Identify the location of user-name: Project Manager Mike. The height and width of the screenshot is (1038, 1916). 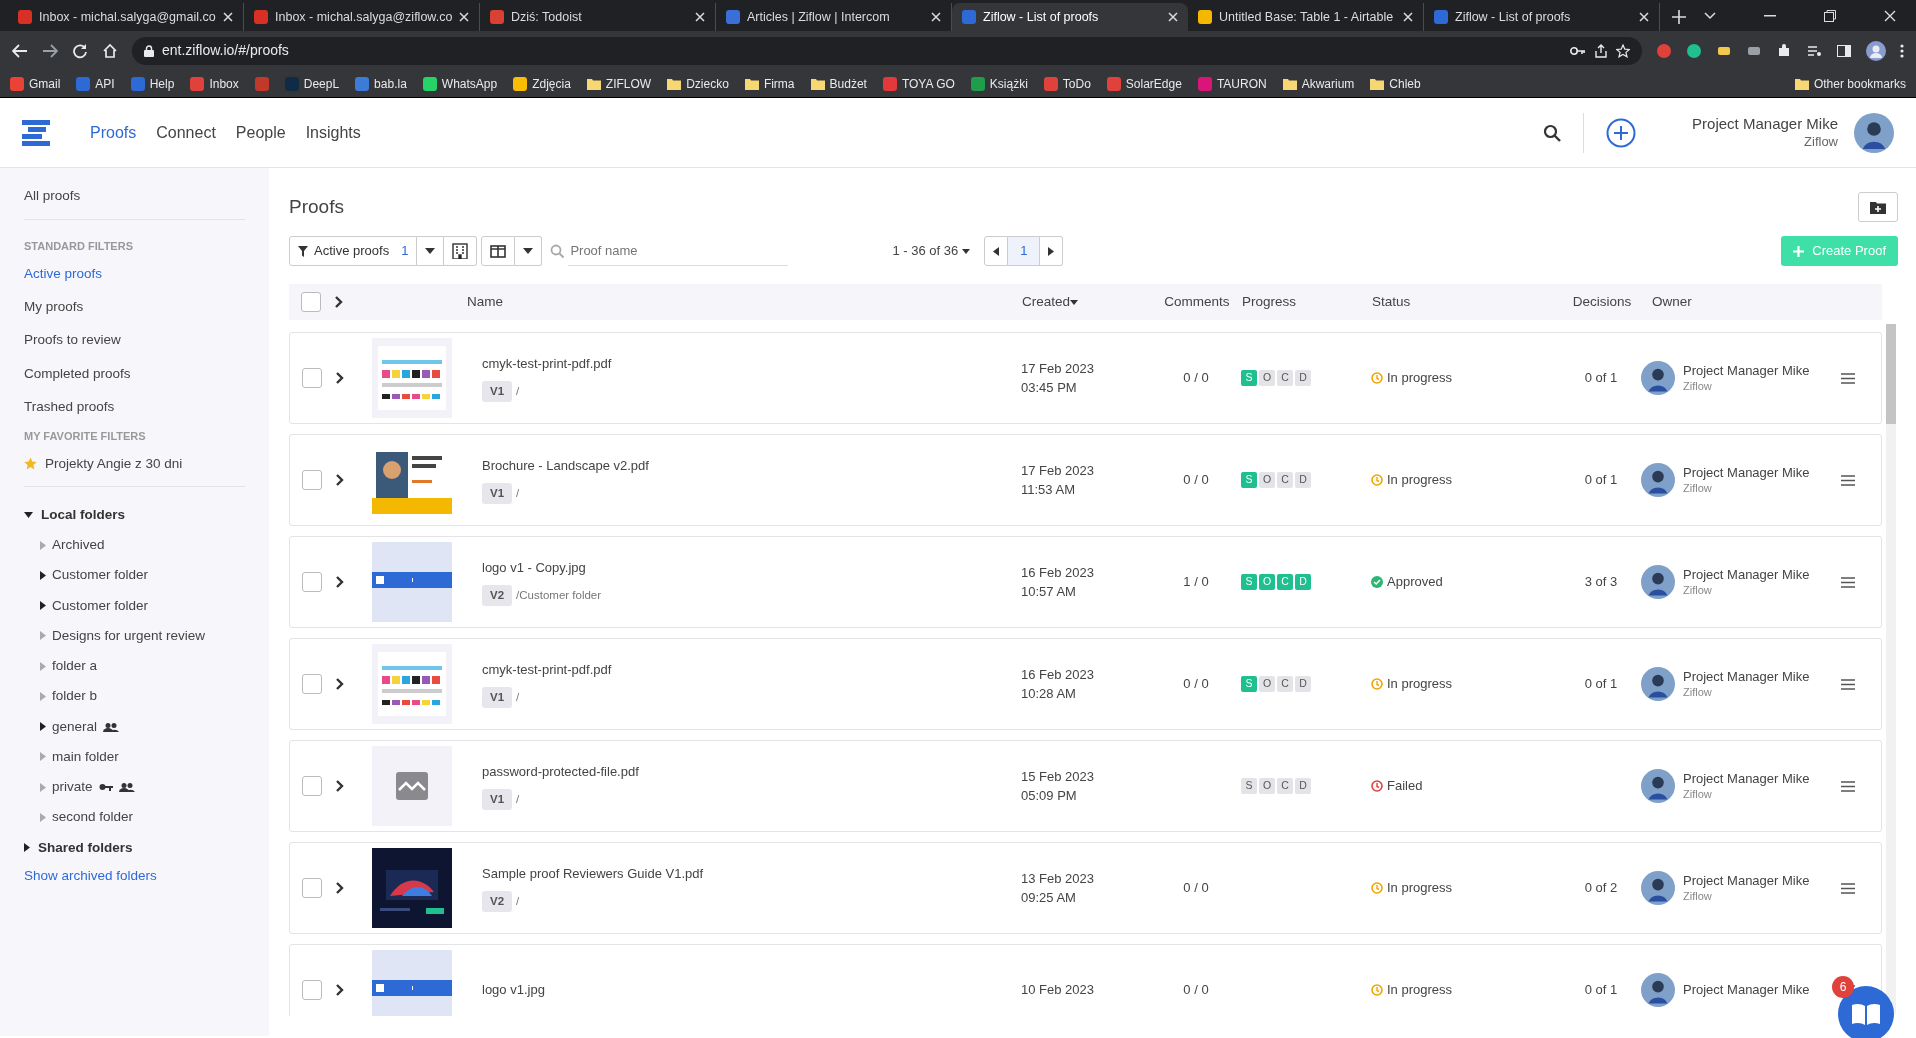
(1765, 124).